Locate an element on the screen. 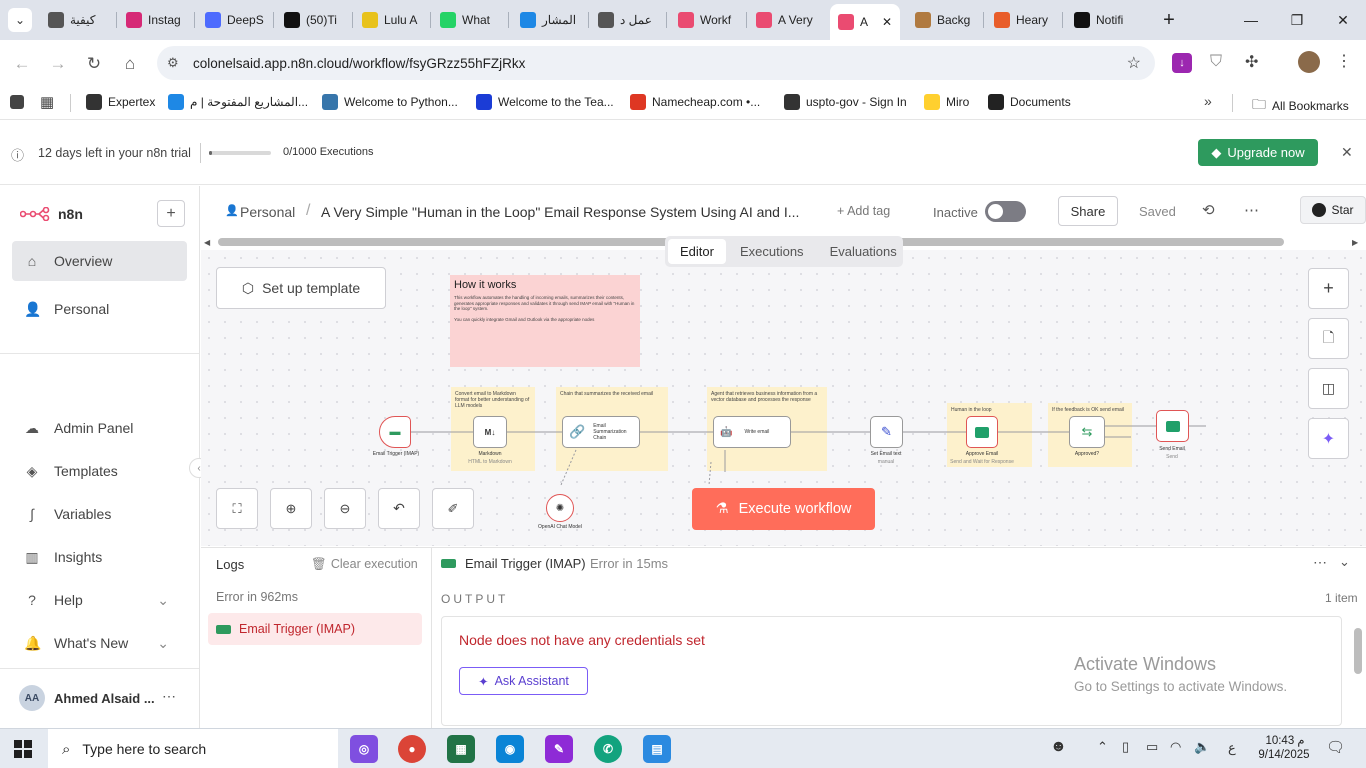  email-trigger-node: ▬ is located at coordinates (395, 432).